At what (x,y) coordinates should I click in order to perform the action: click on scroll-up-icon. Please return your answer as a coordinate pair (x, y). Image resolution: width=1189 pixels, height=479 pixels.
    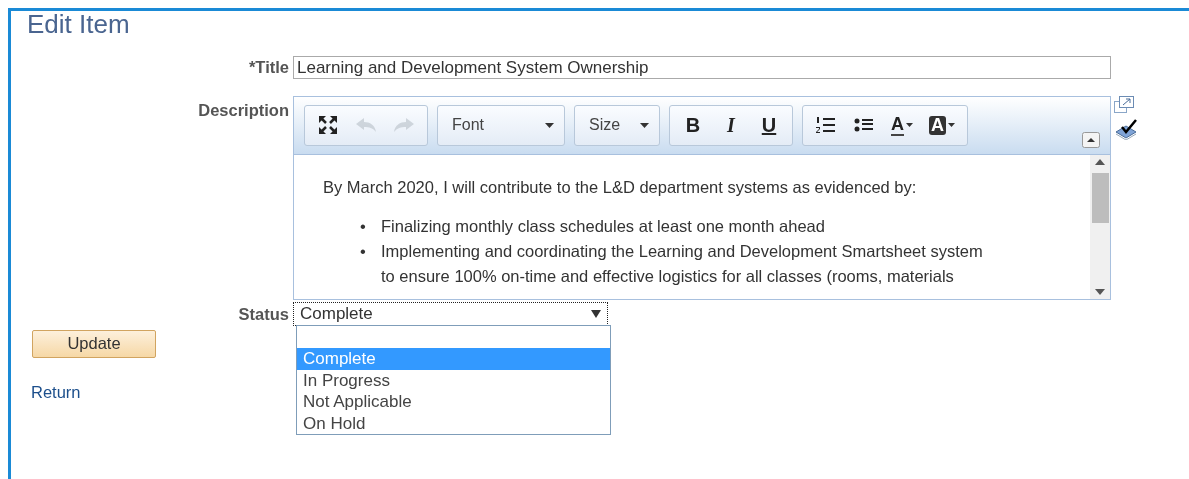
    Looking at the image, I should click on (1100, 161).